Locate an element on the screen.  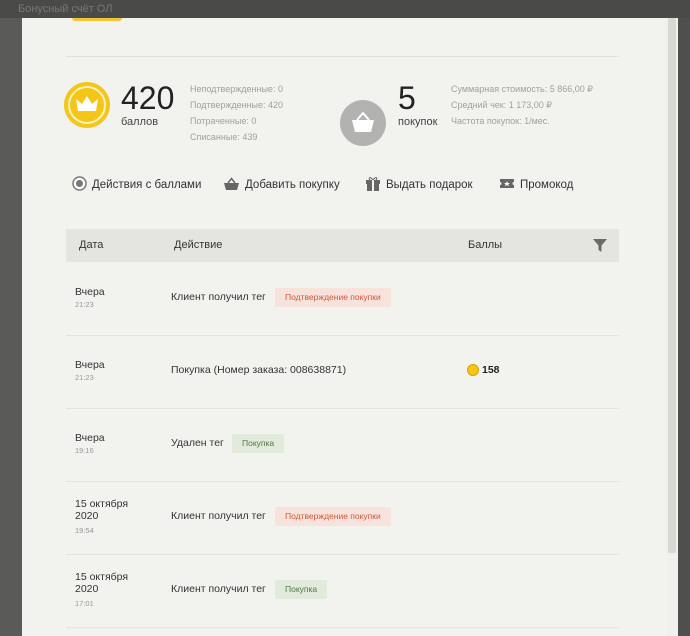
history-table-header: Дата Действие Баллы is located at coordinates (342, 245).